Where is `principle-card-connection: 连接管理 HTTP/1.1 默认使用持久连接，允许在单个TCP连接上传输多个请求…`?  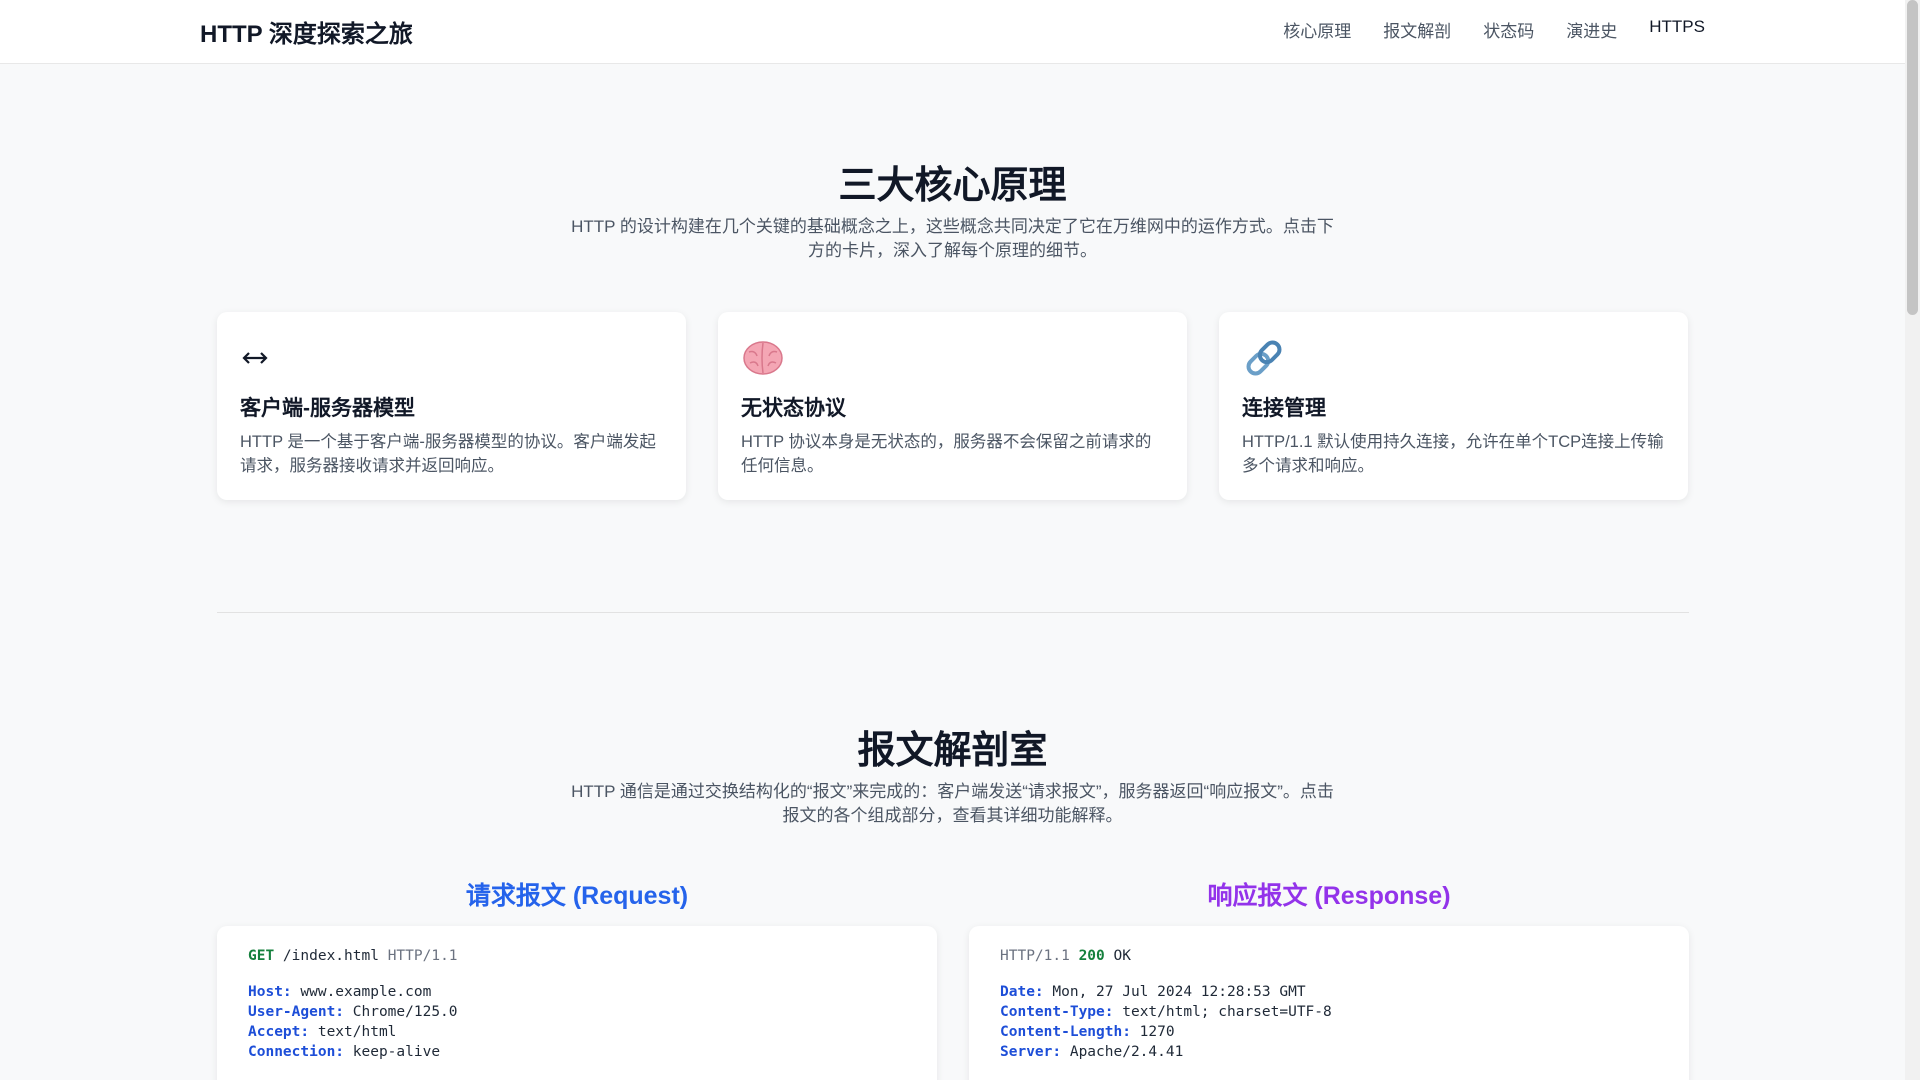
principle-card-connection: 连接管理 HTTP/1.1 默认使用持久连接，允许在单个TCP连接上传输多个请求… is located at coordinates (1453, 406).